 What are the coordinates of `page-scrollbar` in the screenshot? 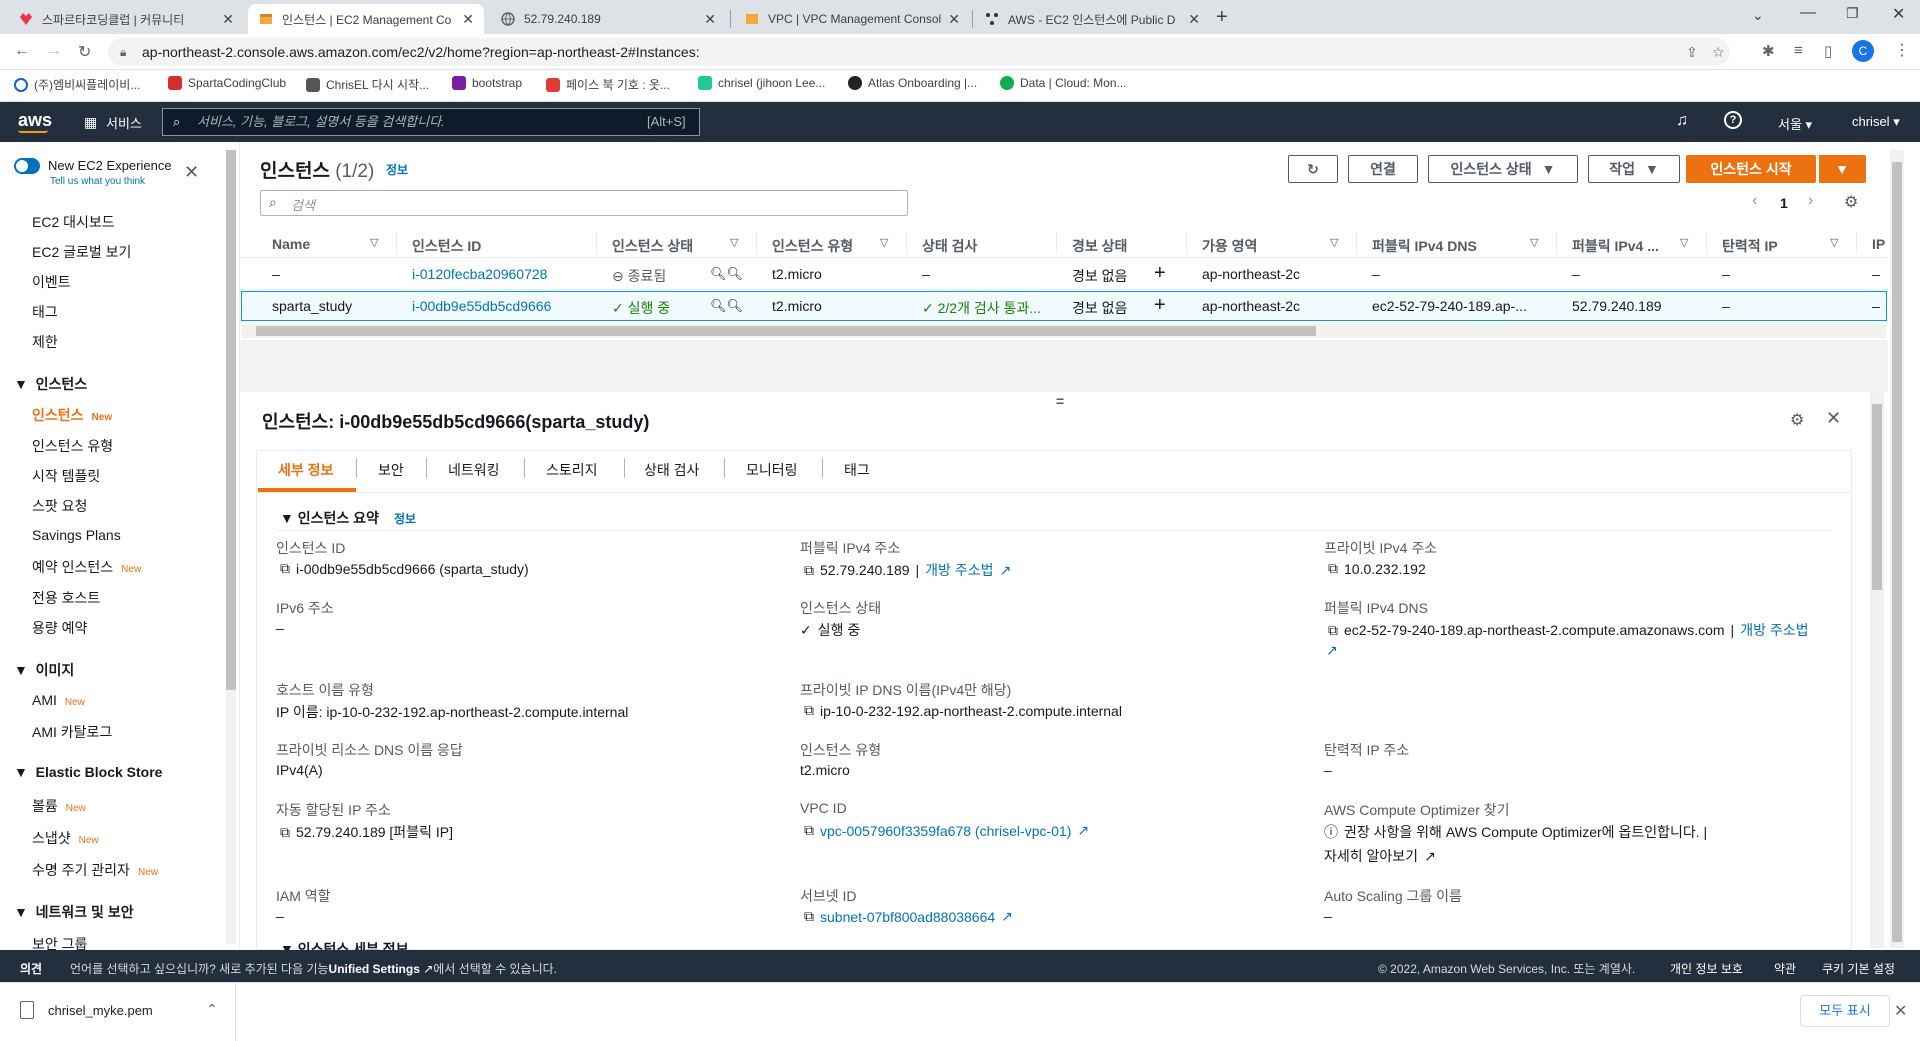 It's located at (1897, 549).